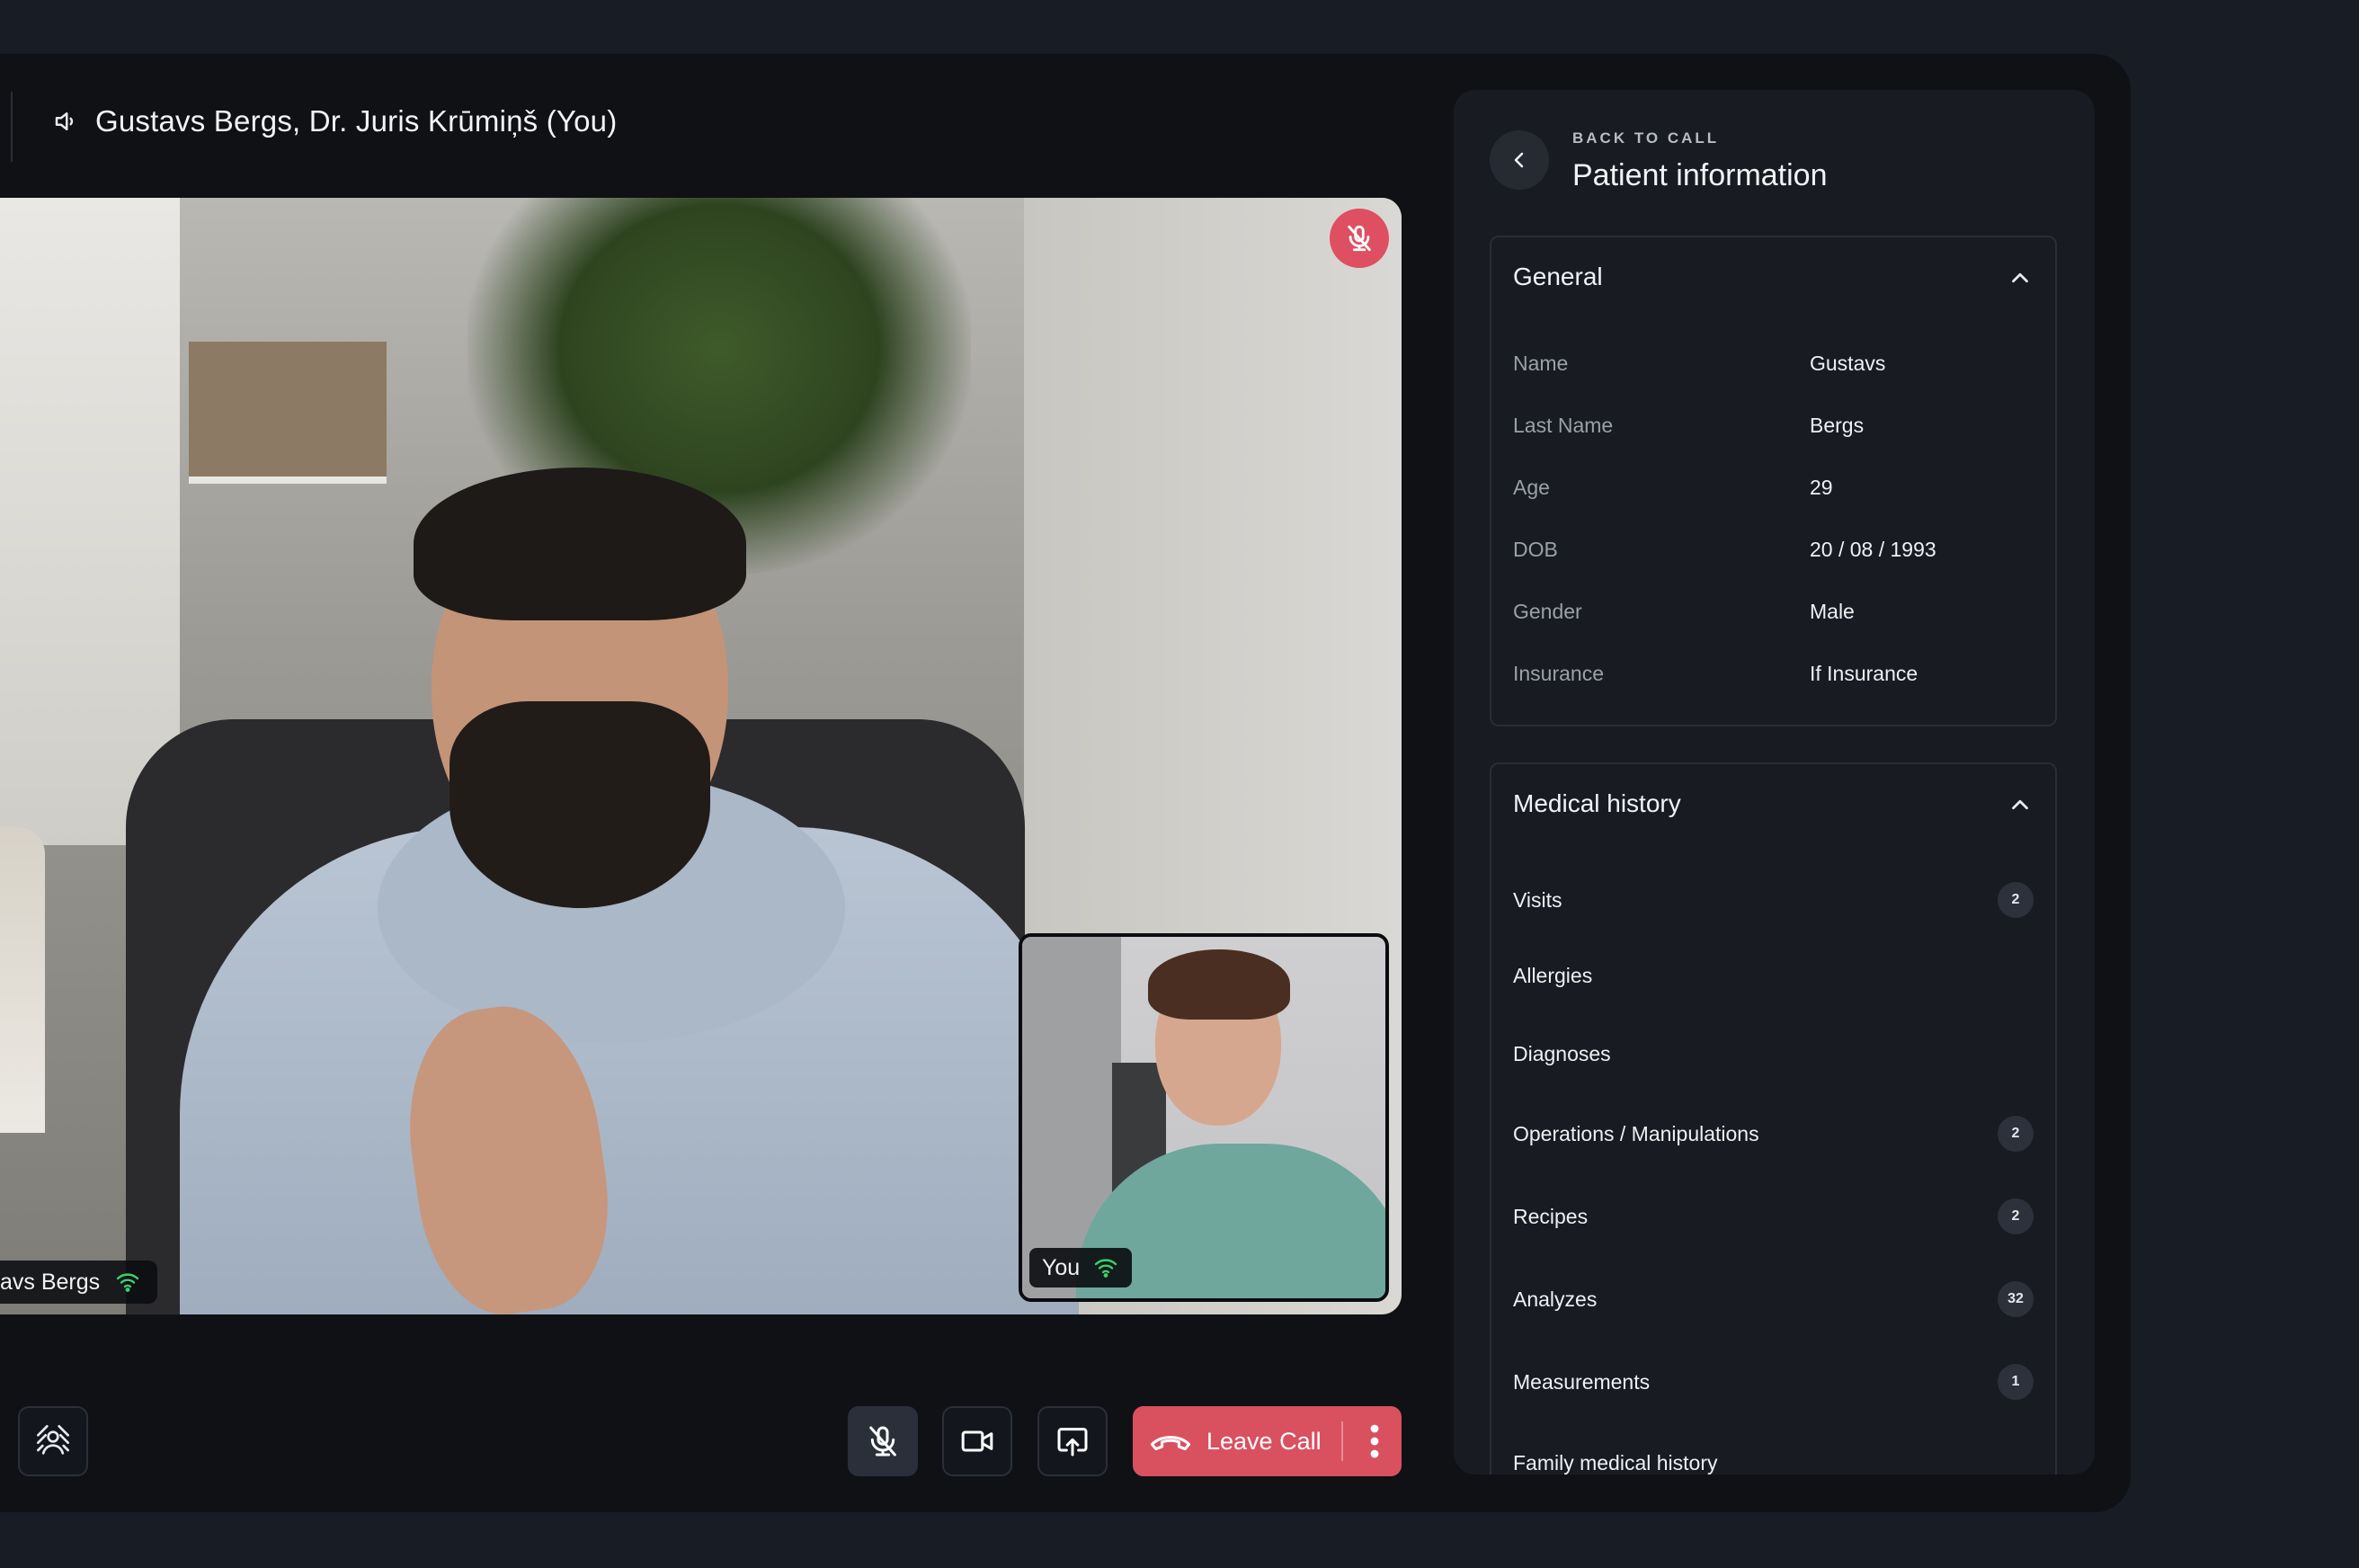 The image size is (2359, 1568). I want to click on background-blur-button, so click(53, 1441).